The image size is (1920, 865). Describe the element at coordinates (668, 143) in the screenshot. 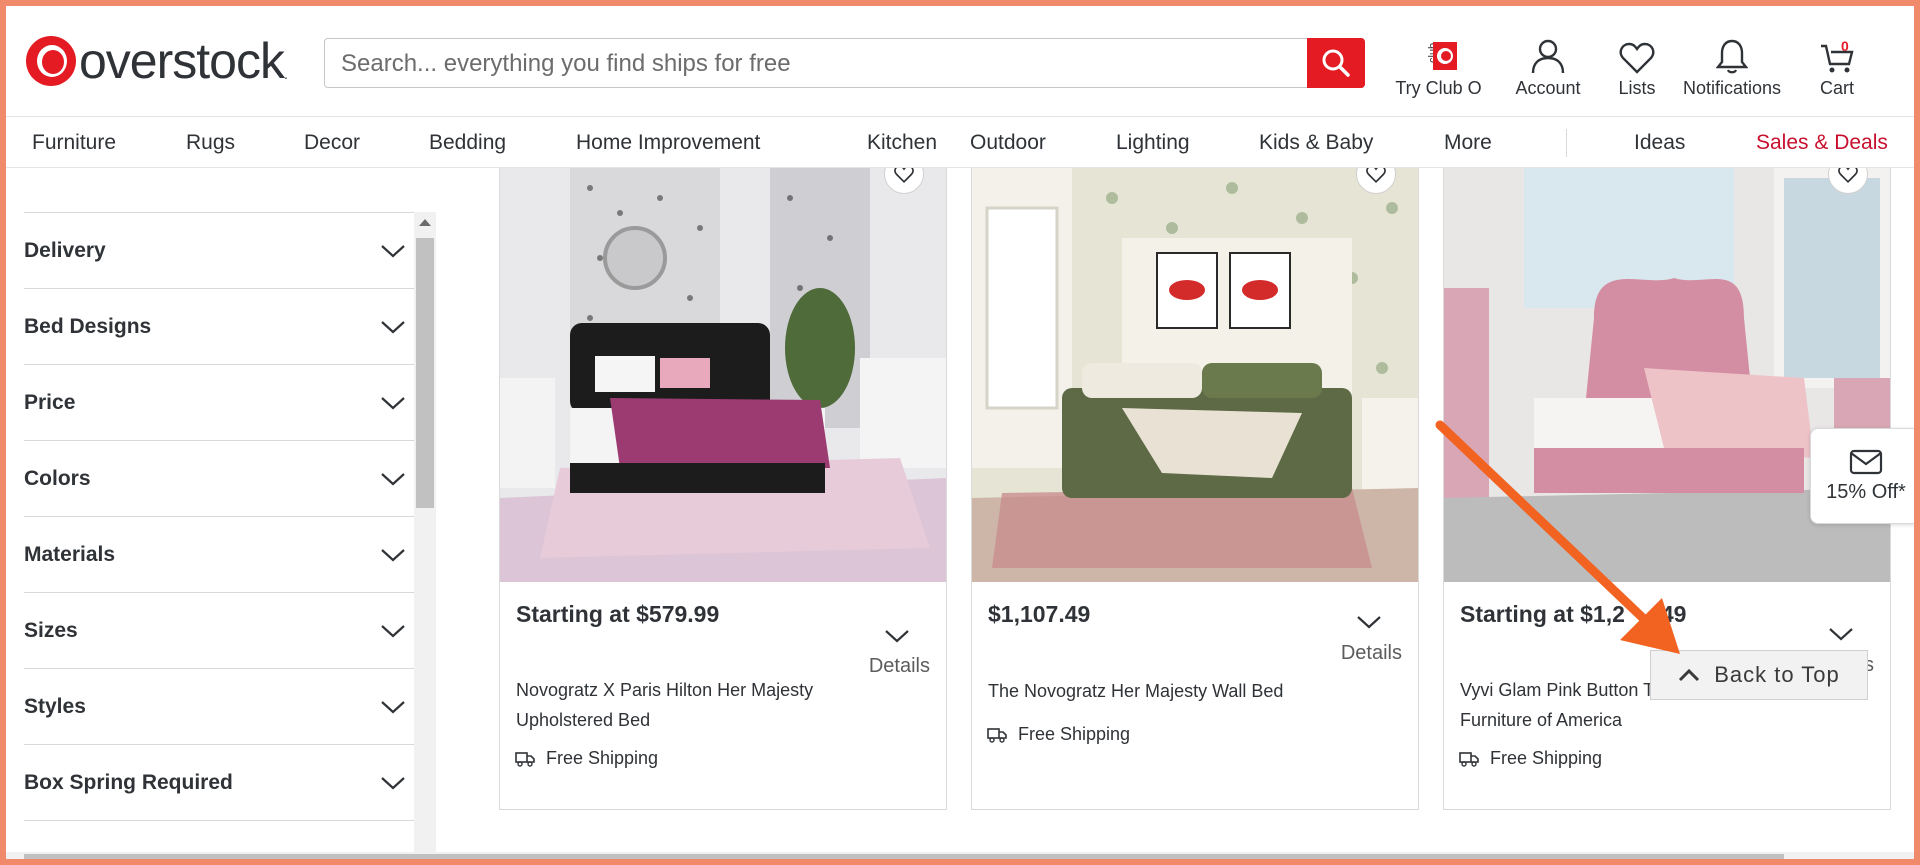

I see `nav-item-home-improvement: Home Improvement` at that location.